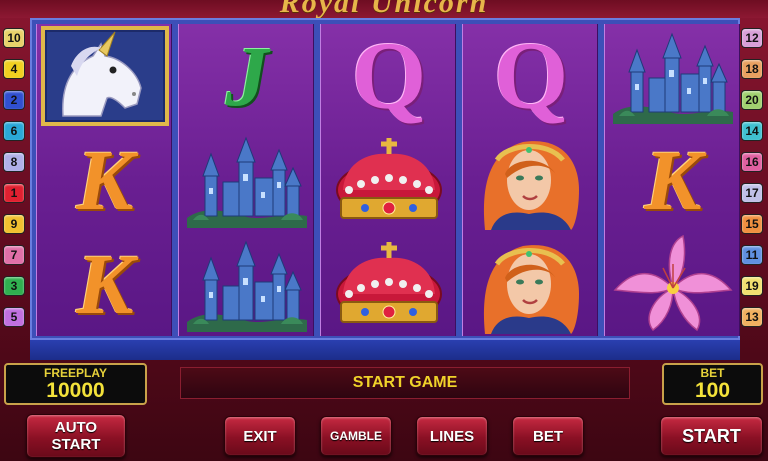 This screenshot has width=768, height=461. I want to click on lily-icon, so click(673, 284).